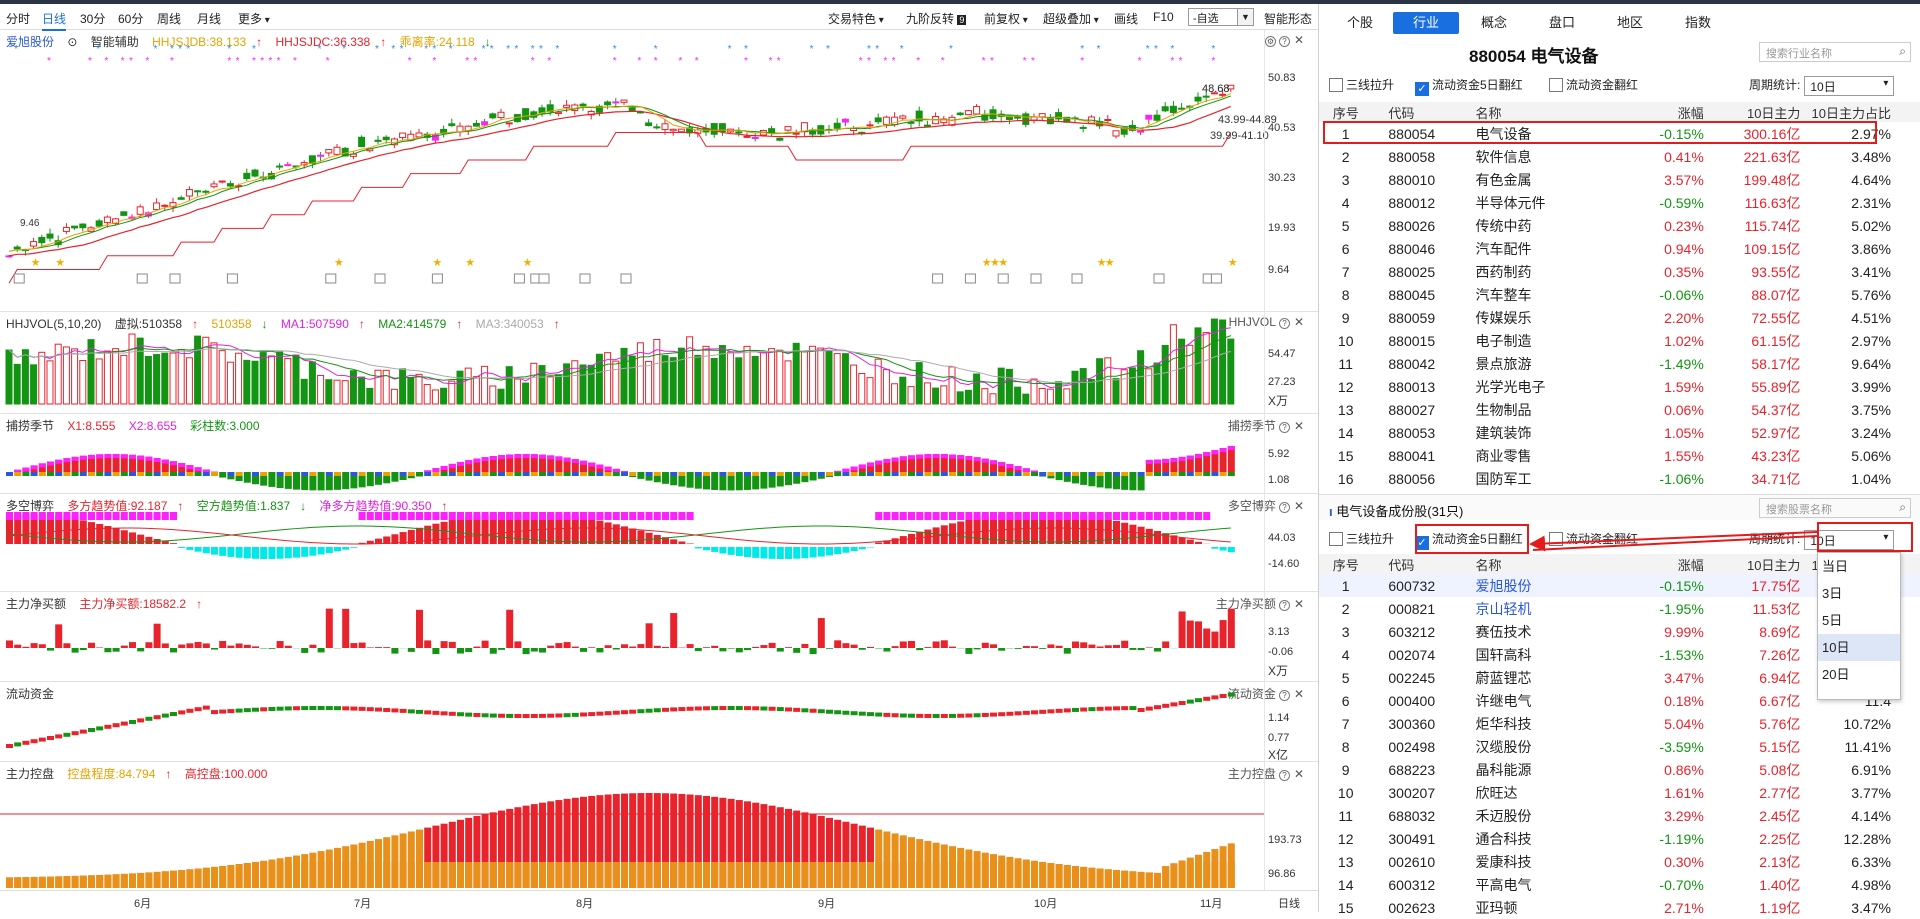 This screenshot has height=919, width=1920. Describe the element at coordinates (1361, 84) in the screenshot. I see `chk-three-lines: 三线拉升` at that location.